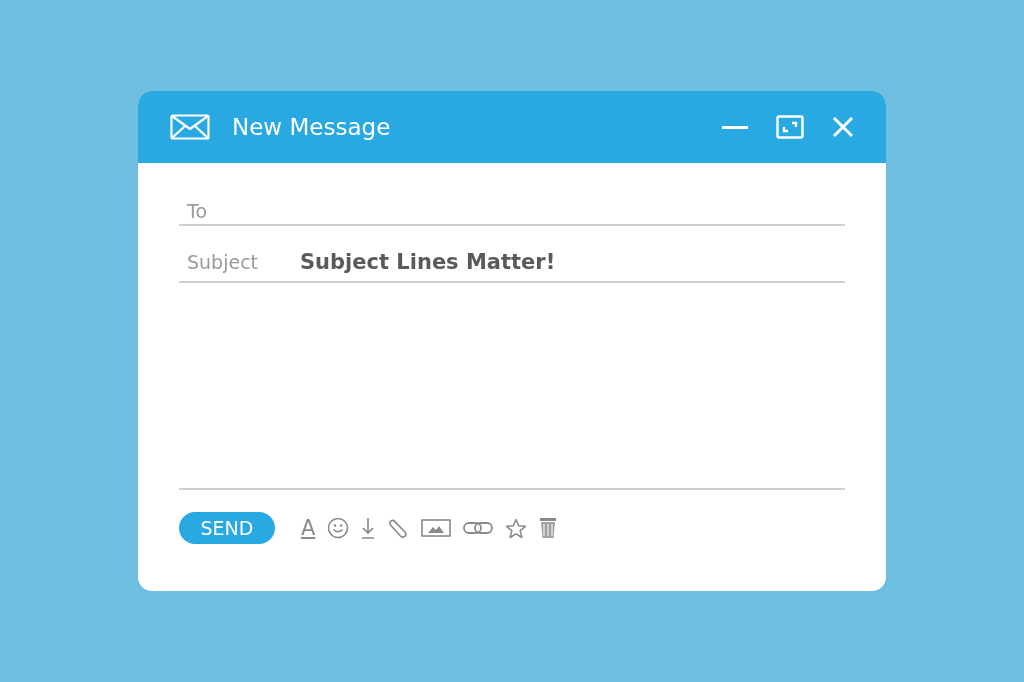  What do you see at coordinates (790, 127) in the screenshot?
I see `maximize-icon` at bounding box center [790, 127].